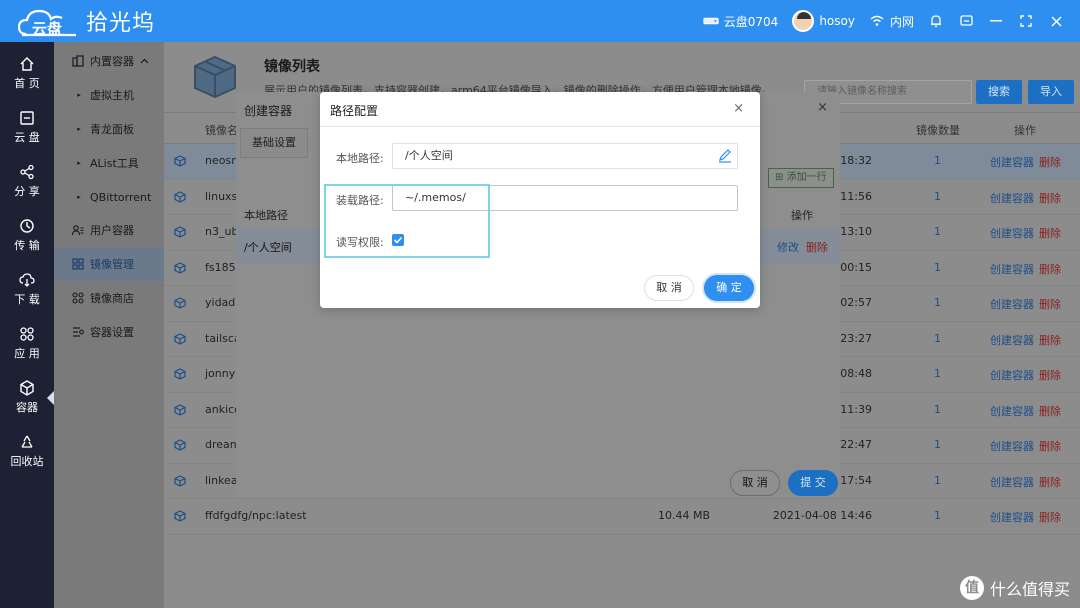 Image resolution: width=1080 pixels, height=608 pixels. What do you see at coordinates (27, 345) in the screenshot?
I see `nav-apps: 应 用` at bounding box center [27, 345].